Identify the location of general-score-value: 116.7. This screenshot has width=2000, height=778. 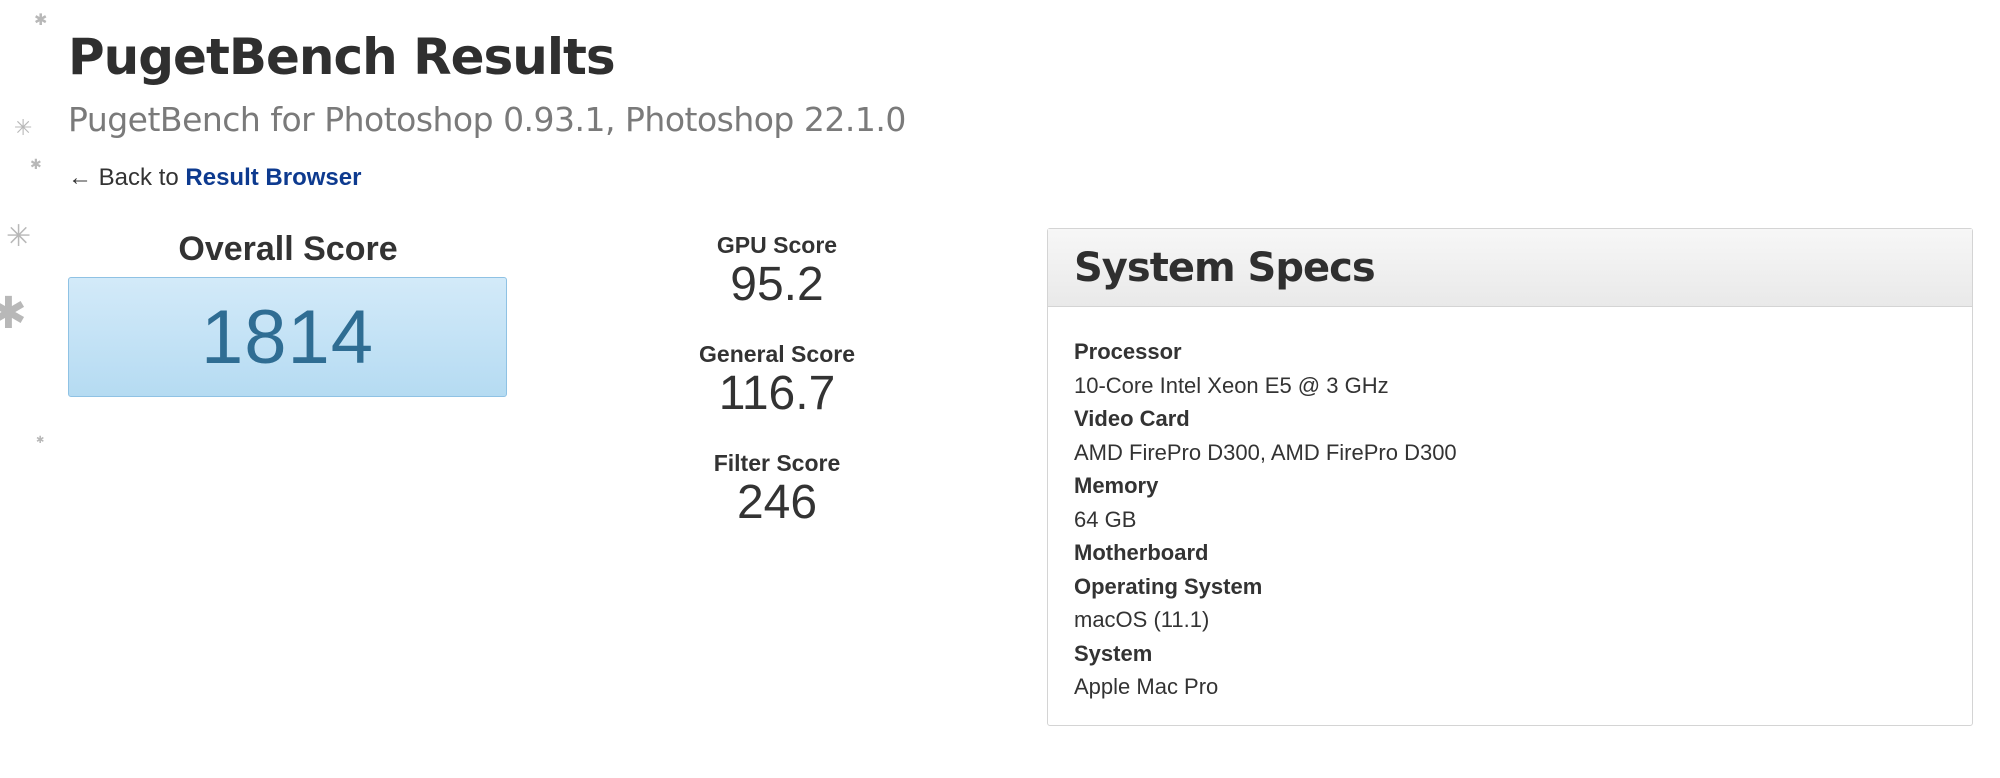
(777, 393).